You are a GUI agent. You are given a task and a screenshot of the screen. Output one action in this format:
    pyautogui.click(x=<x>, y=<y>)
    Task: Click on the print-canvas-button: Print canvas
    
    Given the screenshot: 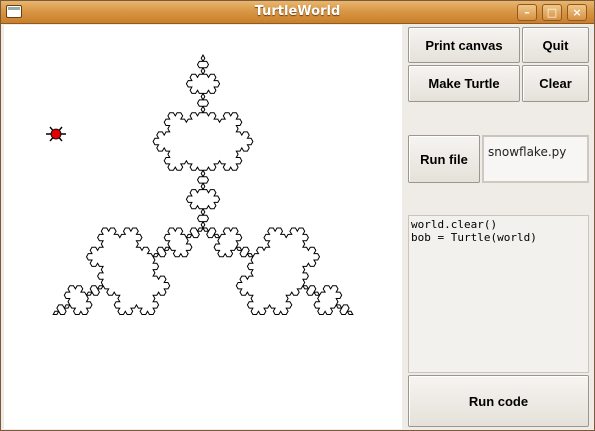 What is the action you would take?
    pyautogui.click(x=464, y=45)
    